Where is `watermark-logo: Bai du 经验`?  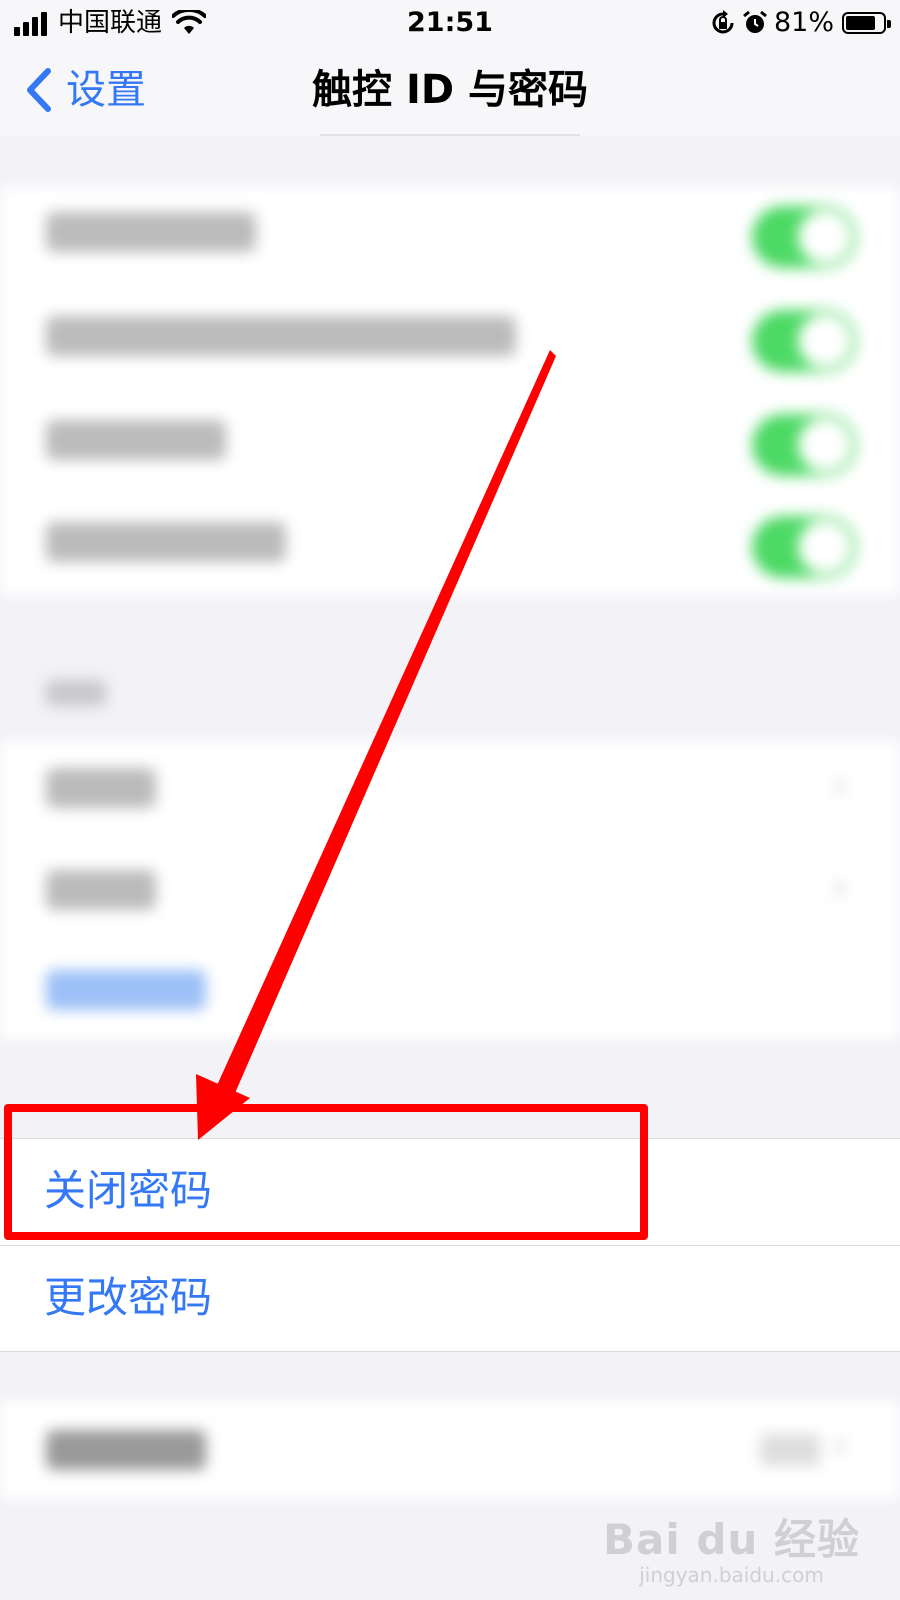
watermark-logo: Bai du 经验 is located at coordinates (731, 1539).